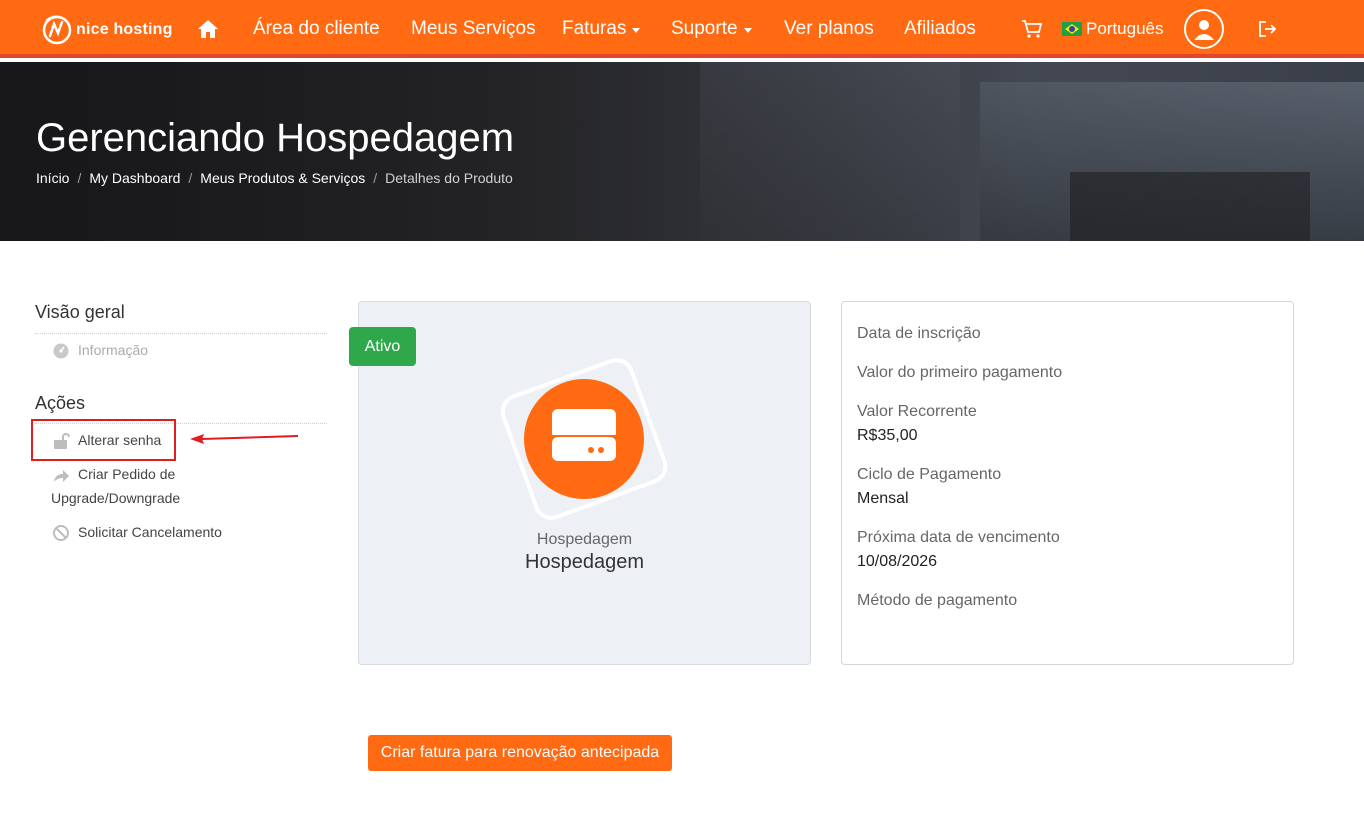  Describe the element at coordinates (150, 532) in the screenshot. I see `sidebar-item-label: Solicitar Cancelamento` at that location.